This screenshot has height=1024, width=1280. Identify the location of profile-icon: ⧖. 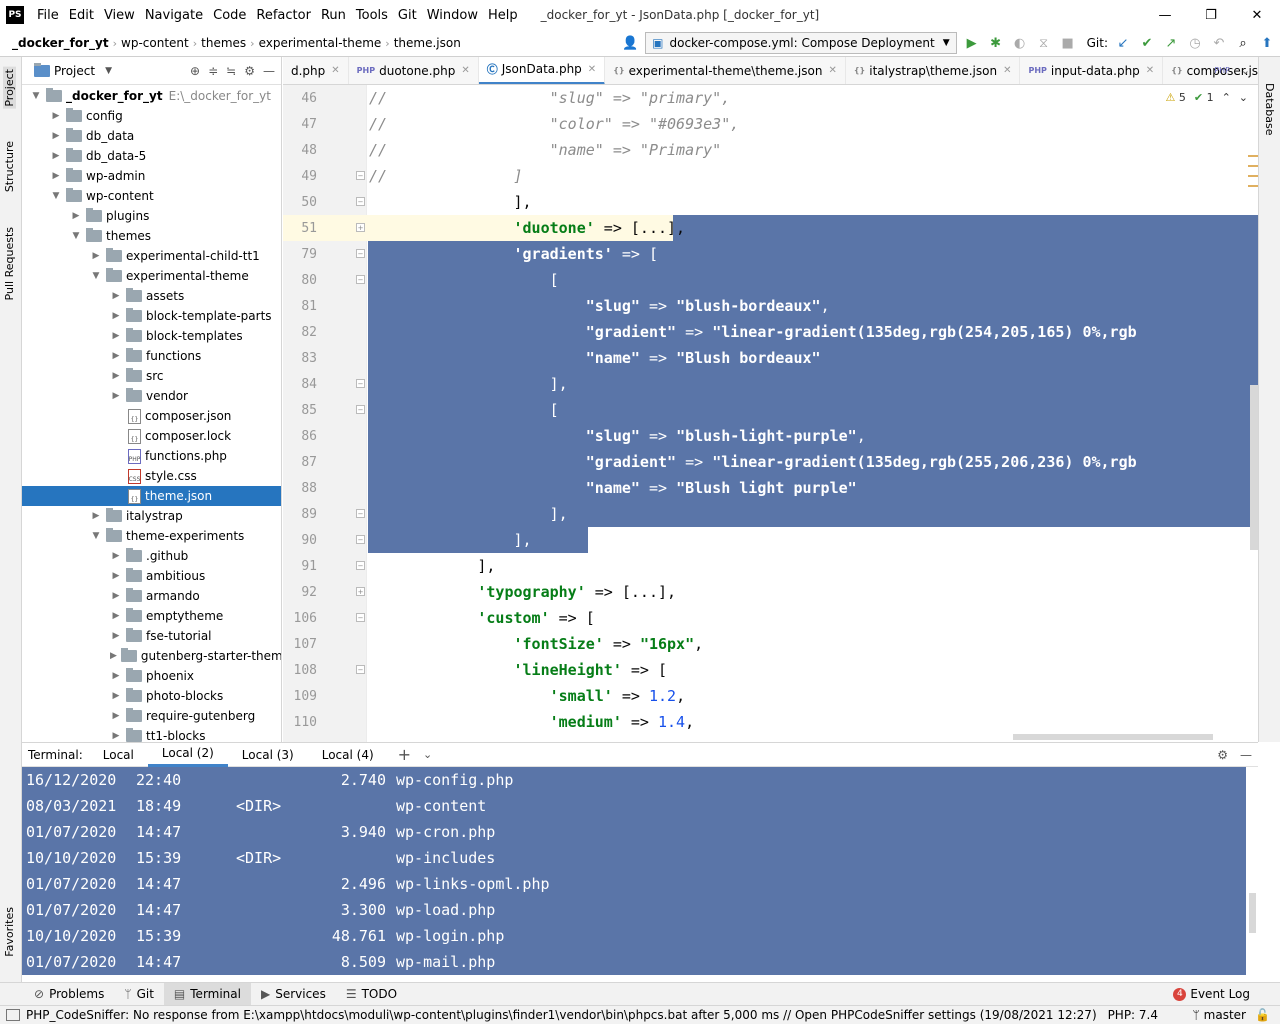
(1044, 43).